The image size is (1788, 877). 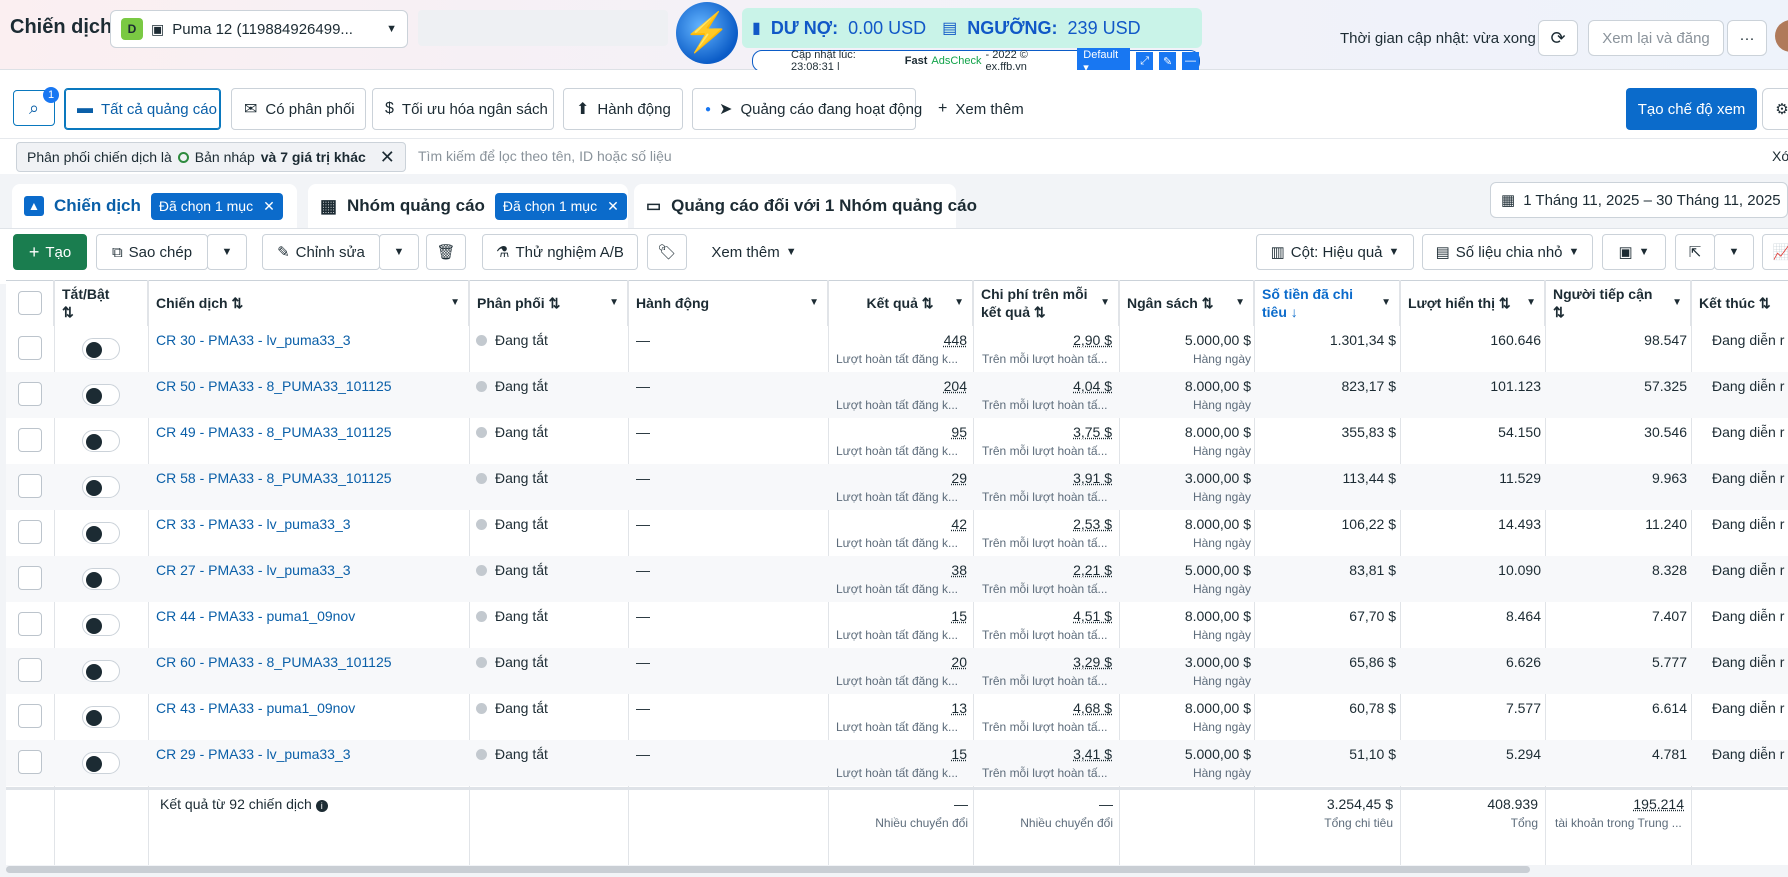 What do you see at coordinates (446, 252) in the screenshot?
I see `delete-button: 🗑` at bounding box center [446, 252].